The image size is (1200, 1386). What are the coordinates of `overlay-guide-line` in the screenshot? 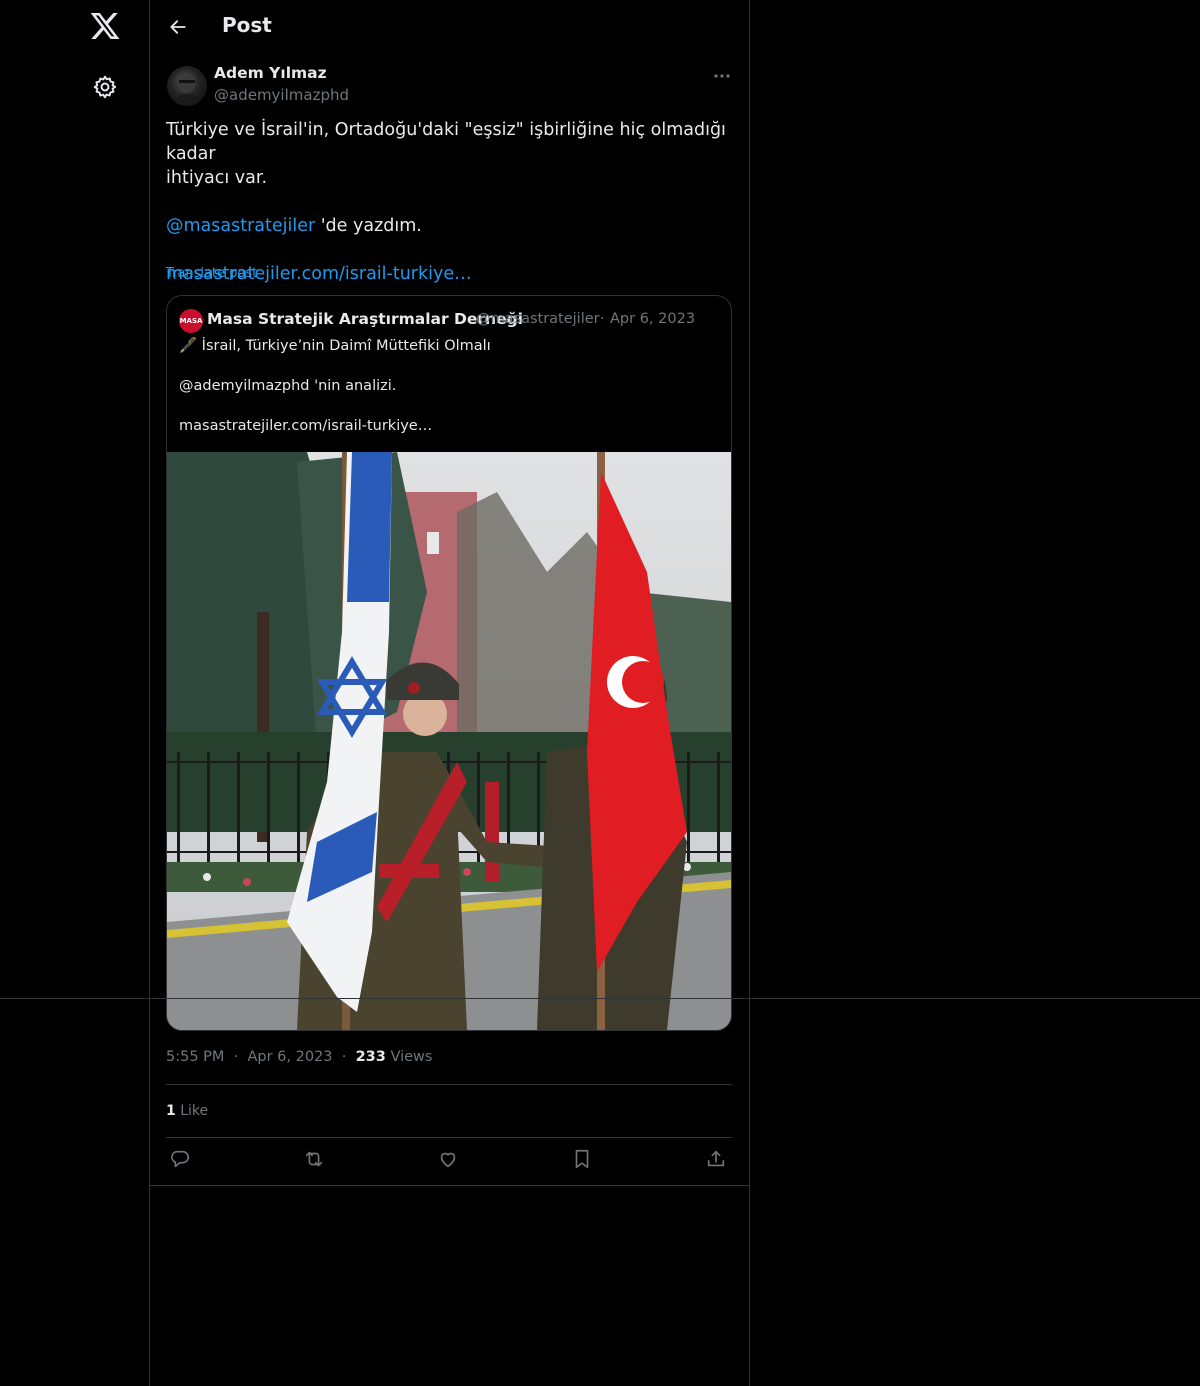 It's located at (600, 998).